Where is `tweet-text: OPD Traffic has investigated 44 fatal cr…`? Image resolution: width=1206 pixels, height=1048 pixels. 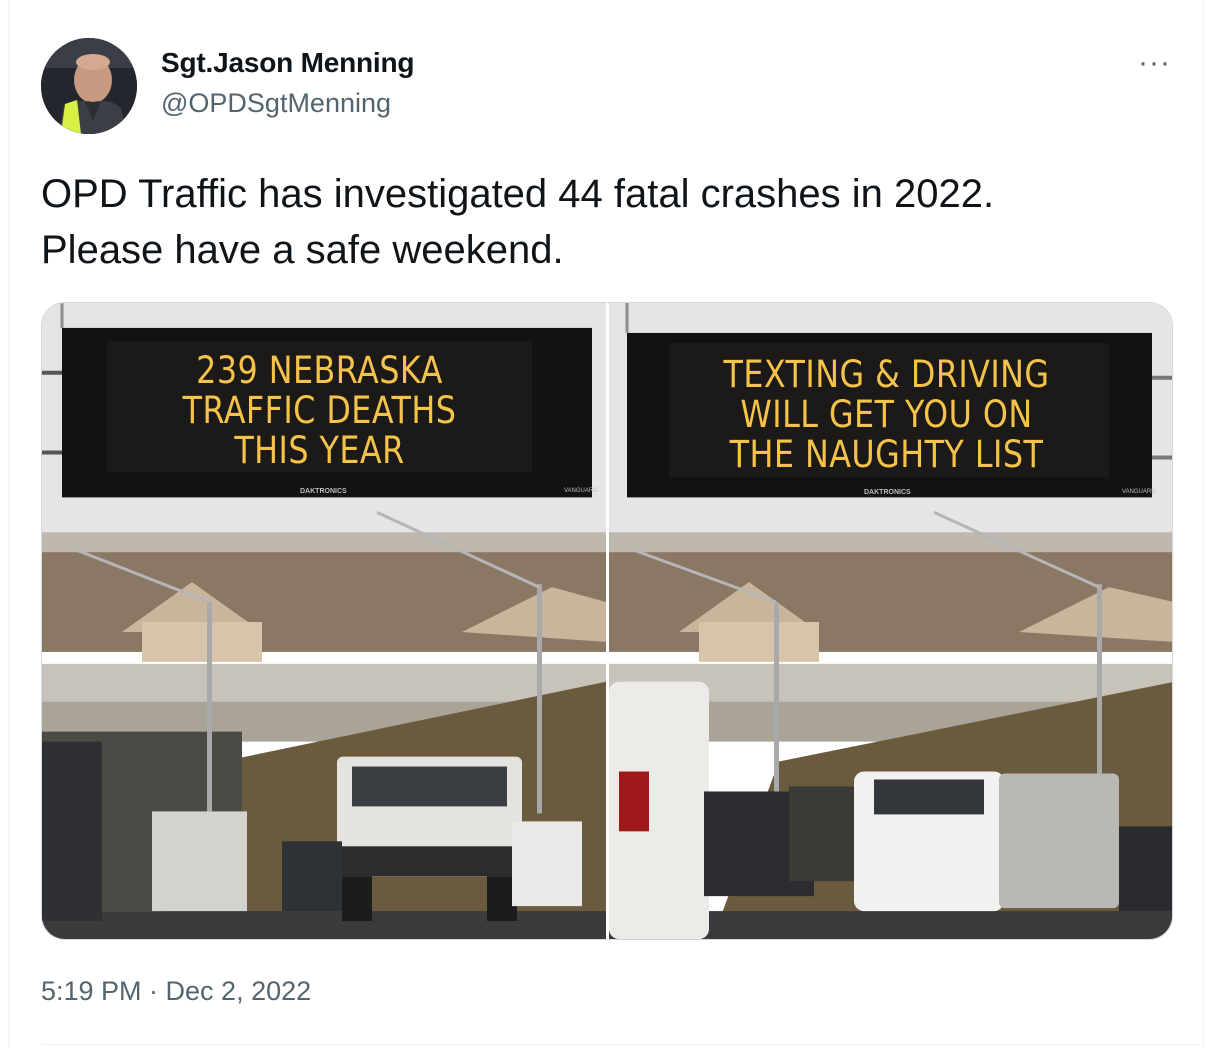
tweet-text: OPD Traffic has investigated 44 fatal cr… is located at coordinates (606, 222).